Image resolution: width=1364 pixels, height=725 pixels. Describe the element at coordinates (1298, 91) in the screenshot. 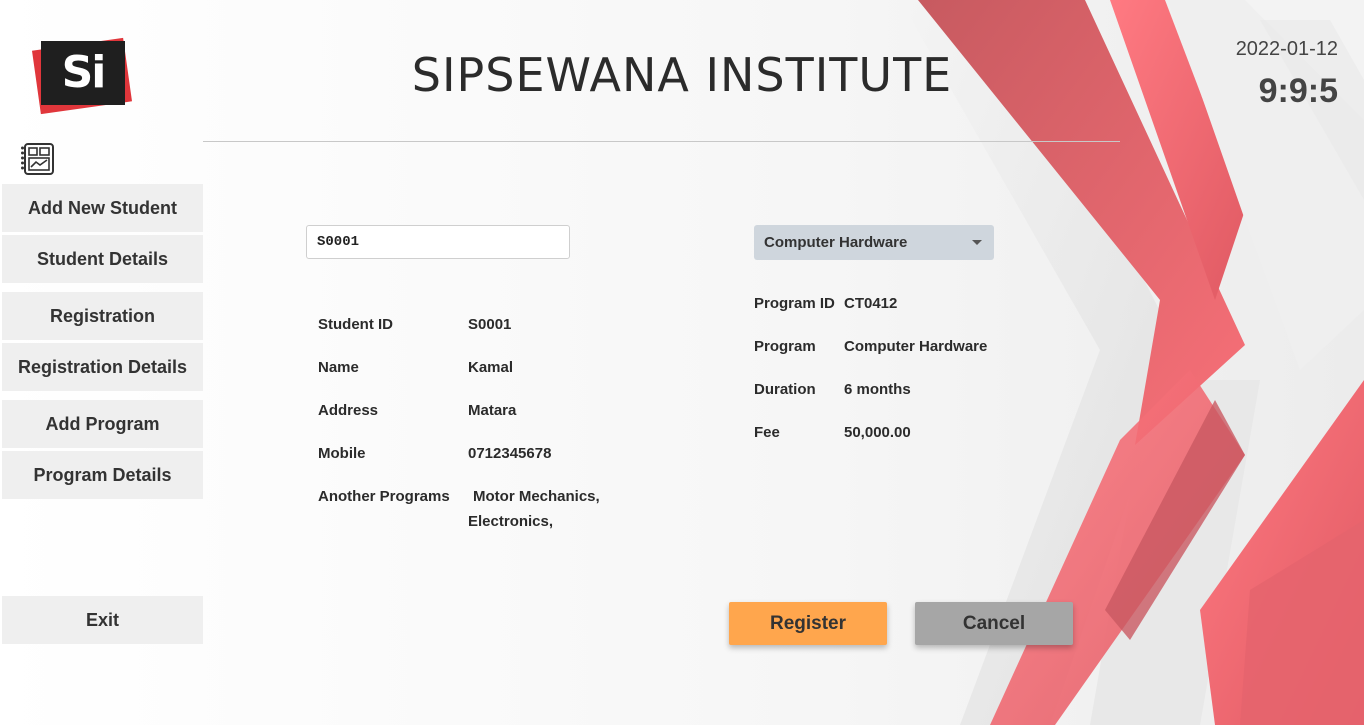

I see `current-time: 9:9:5` at that location.